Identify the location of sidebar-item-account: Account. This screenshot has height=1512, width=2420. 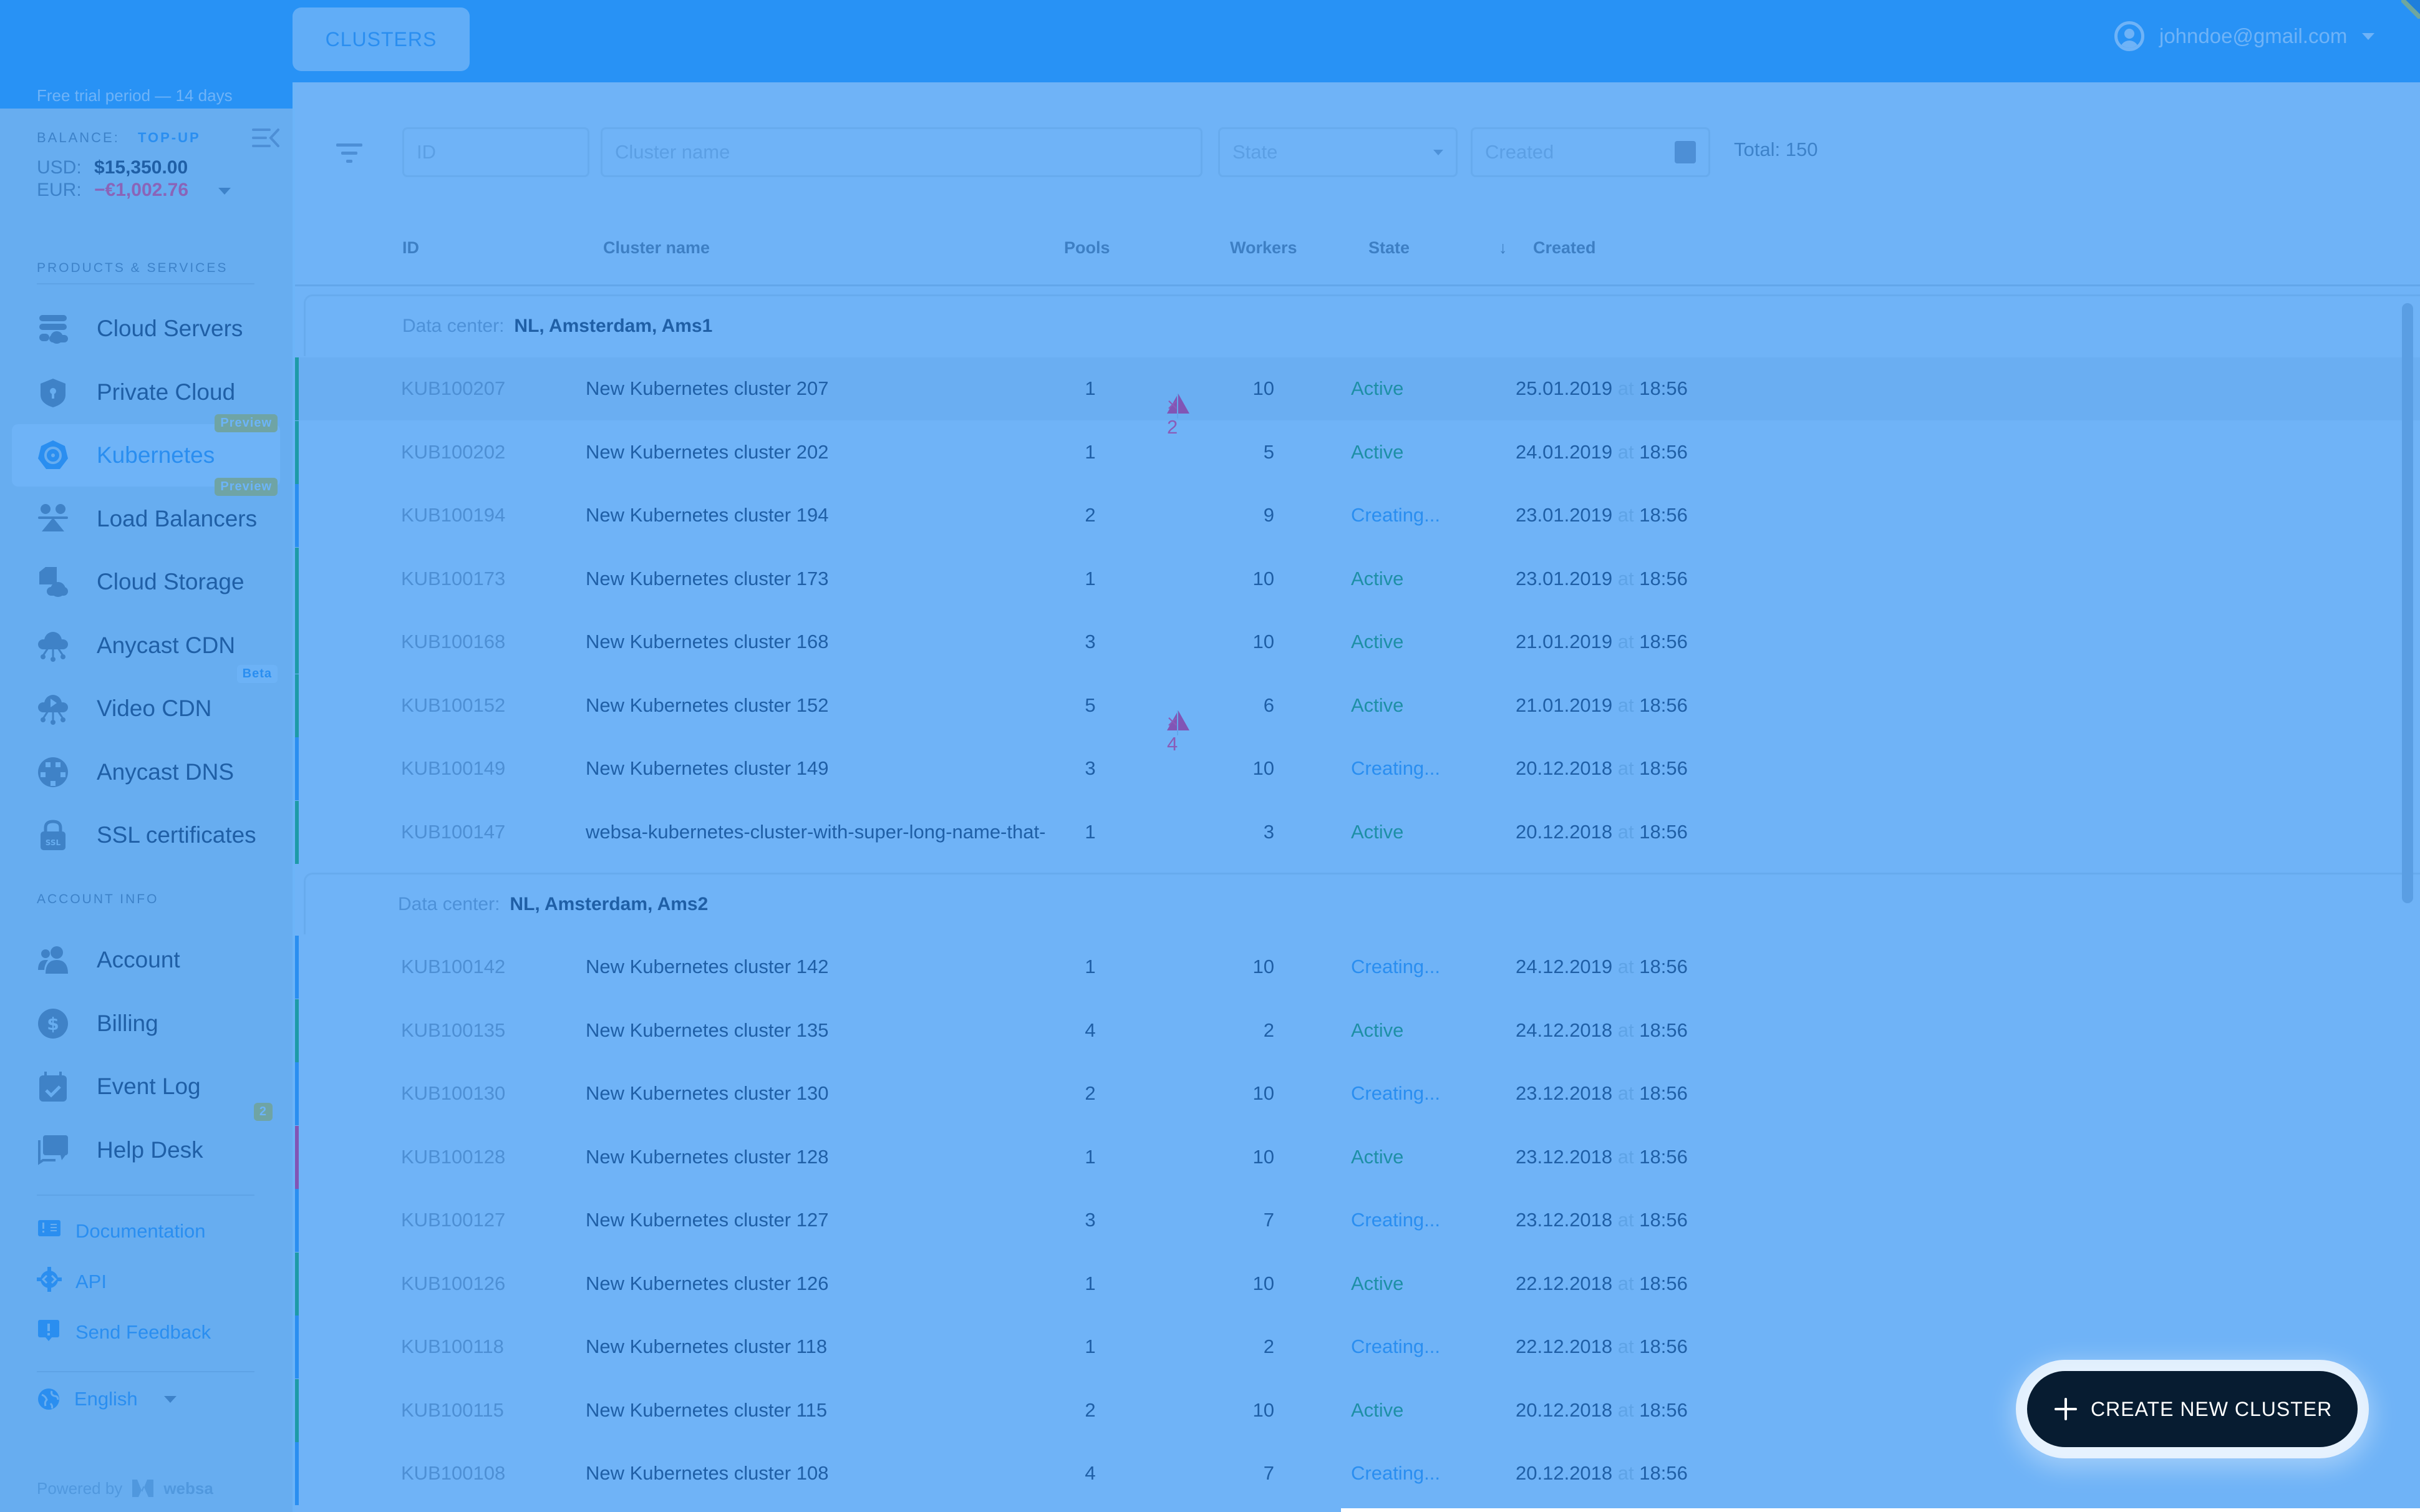
(146, 960).